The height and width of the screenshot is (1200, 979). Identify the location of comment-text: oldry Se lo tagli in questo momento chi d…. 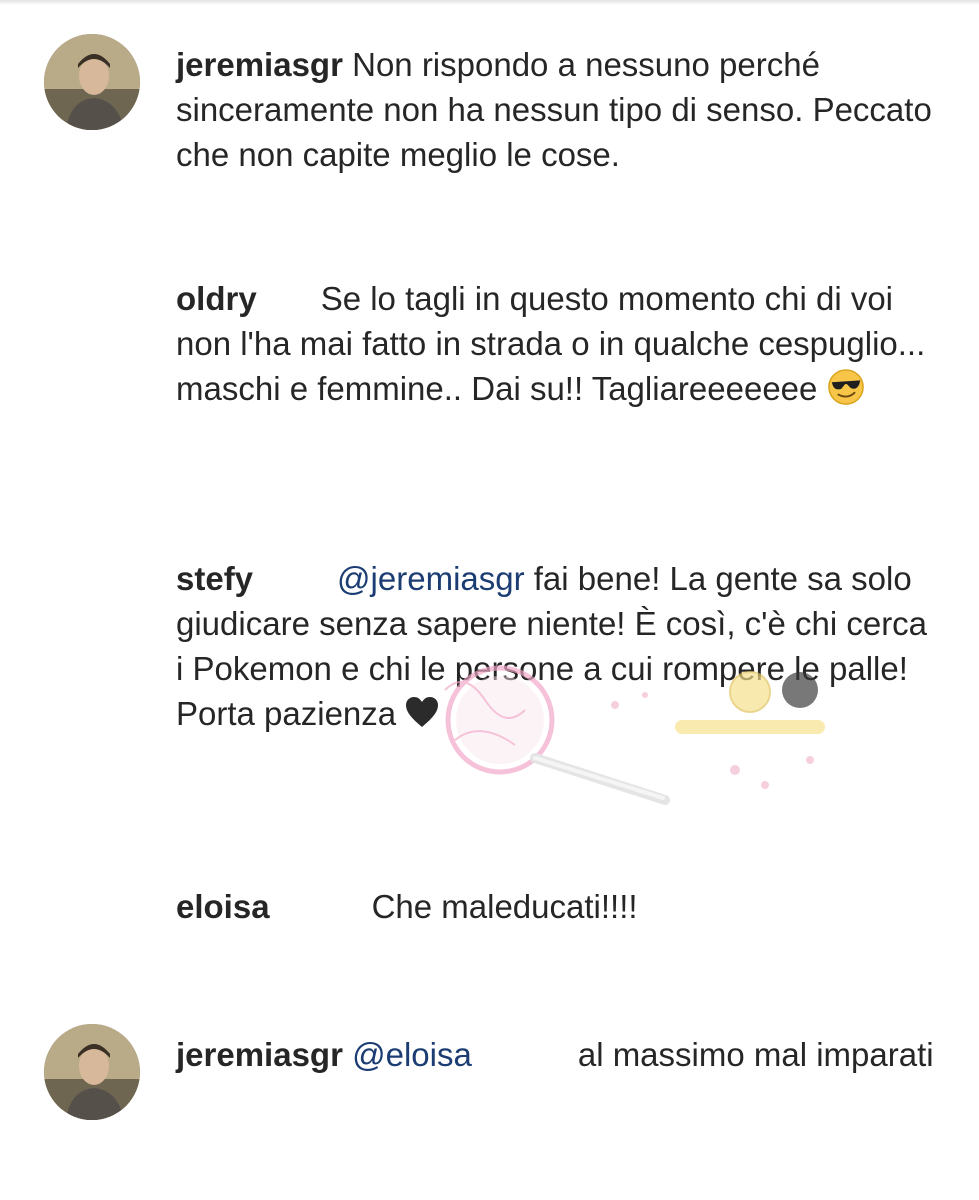
(556, 343).